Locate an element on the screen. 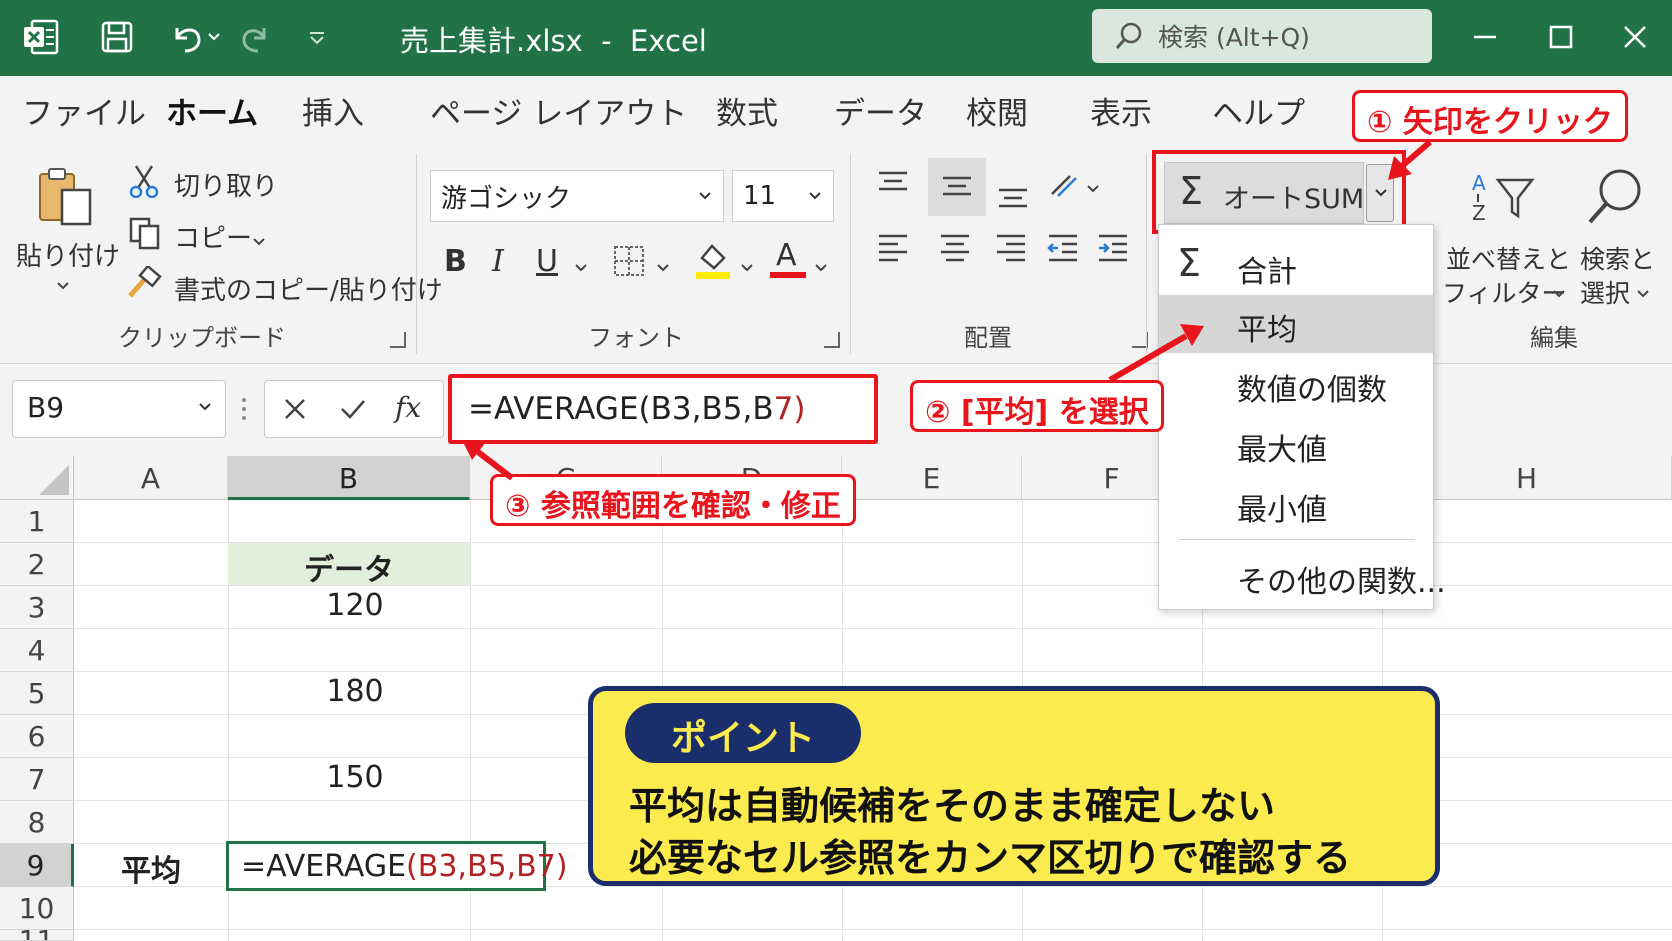  align-bottom-icon is located at coordinates (1013, 197).